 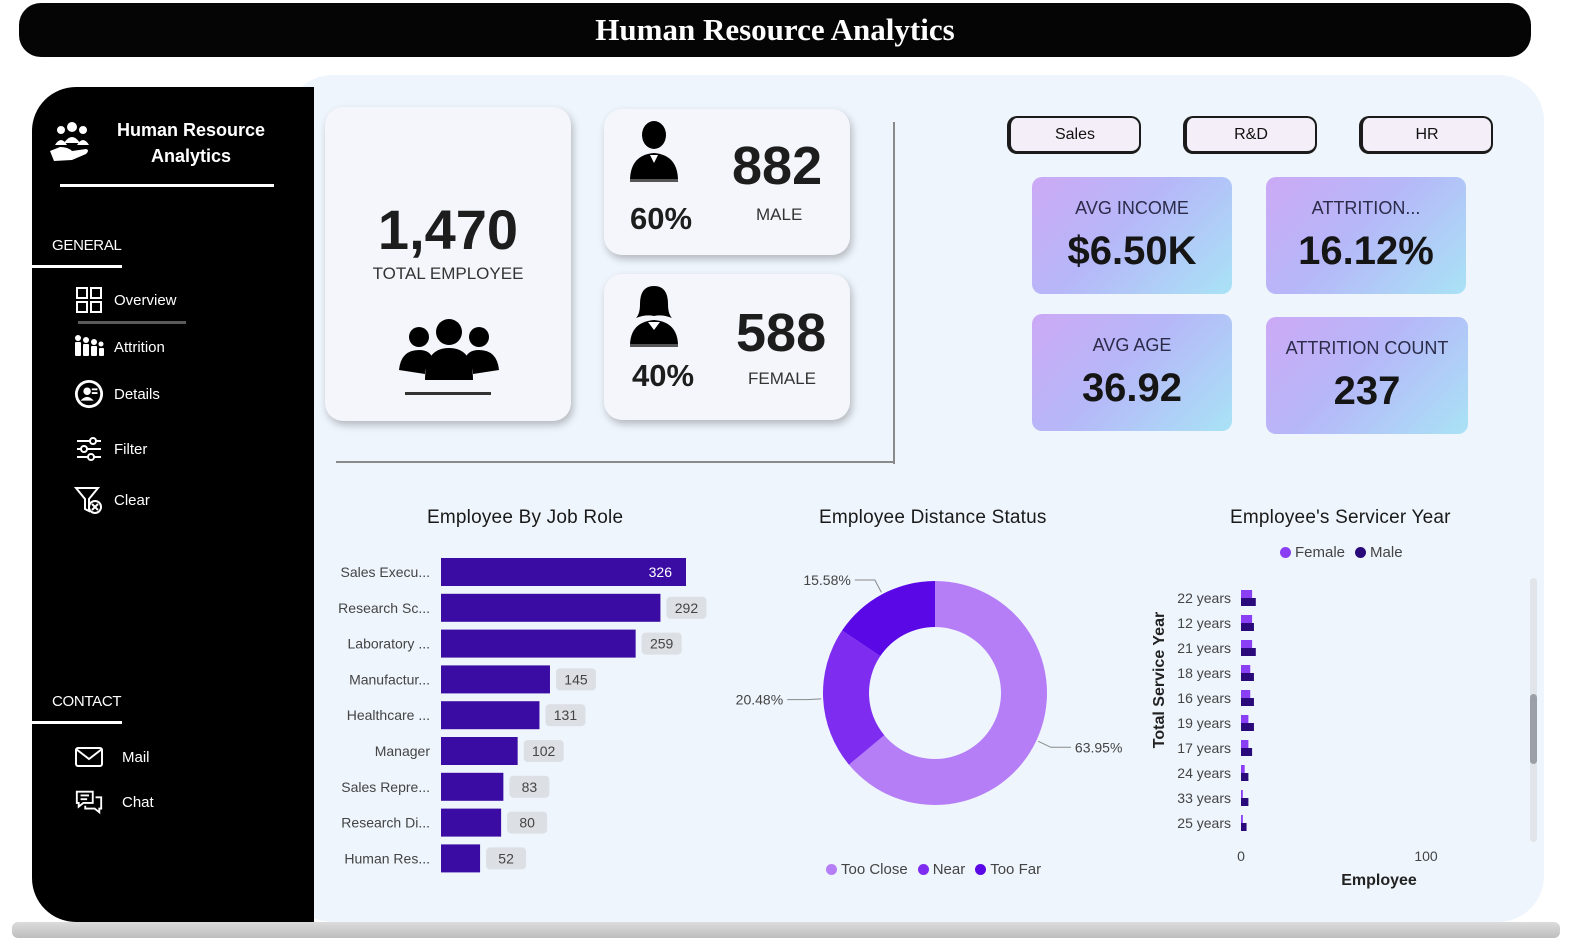 I want to click on profile-details-icon, so click(x=89, y=394).